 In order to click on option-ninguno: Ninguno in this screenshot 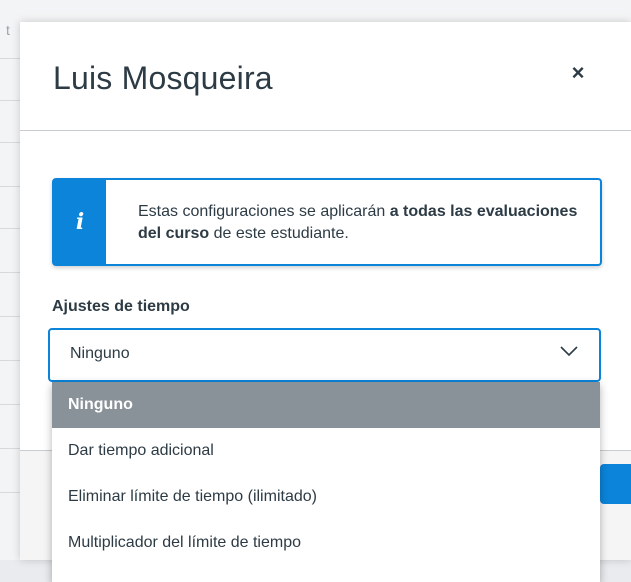, I will do `click(326, 405)`.